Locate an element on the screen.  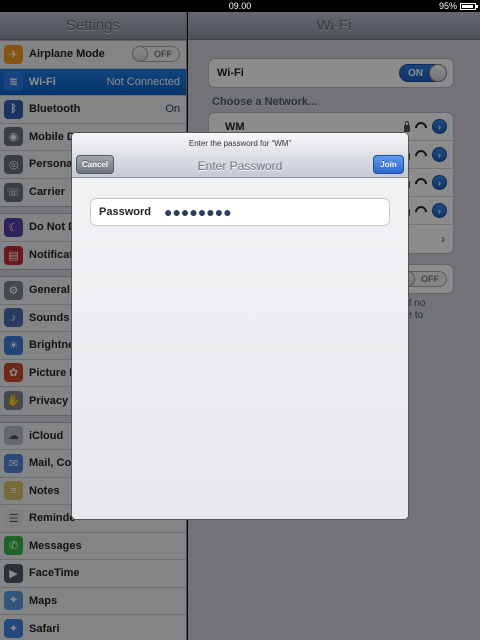
status-bar: 09.00 95% is located at coordinates (240, 6).